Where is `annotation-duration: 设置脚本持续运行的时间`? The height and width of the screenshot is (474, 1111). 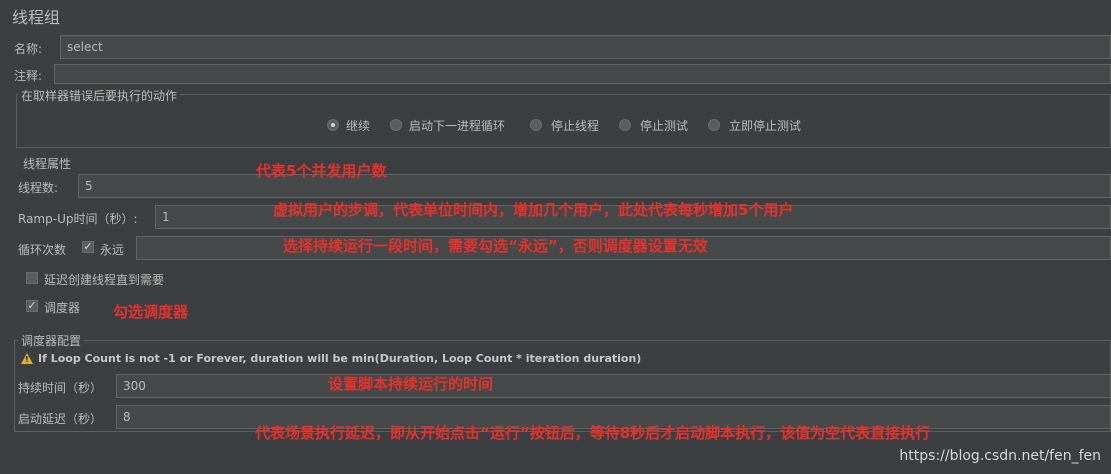
annotation-duration: 设置脚本持续运行的时间 is located at coordinates (411, 384).